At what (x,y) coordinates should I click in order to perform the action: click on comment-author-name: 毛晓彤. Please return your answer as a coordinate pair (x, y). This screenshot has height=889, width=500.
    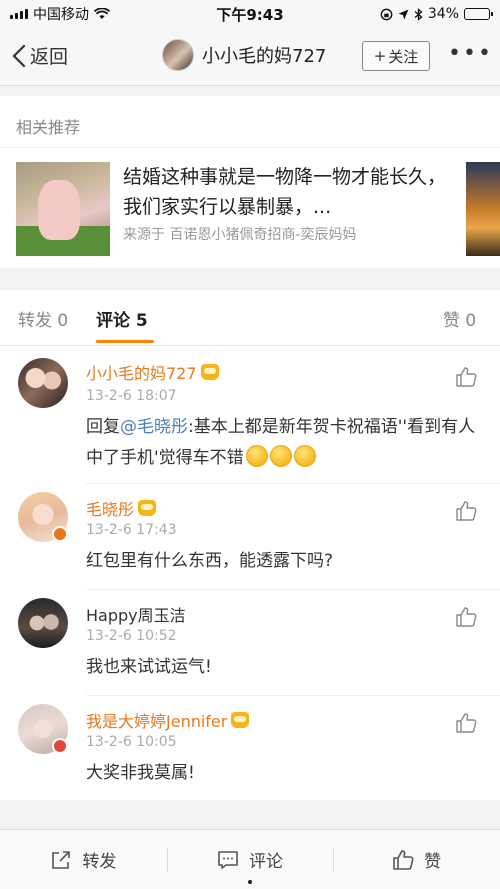
    Looking at the image, I should click on (110, 509).